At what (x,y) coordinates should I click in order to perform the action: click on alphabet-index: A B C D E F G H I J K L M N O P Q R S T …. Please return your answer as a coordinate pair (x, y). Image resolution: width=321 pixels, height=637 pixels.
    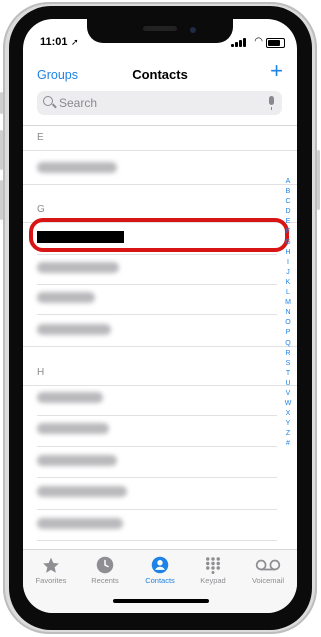
    Looking at the image, I should click on (288, 313).